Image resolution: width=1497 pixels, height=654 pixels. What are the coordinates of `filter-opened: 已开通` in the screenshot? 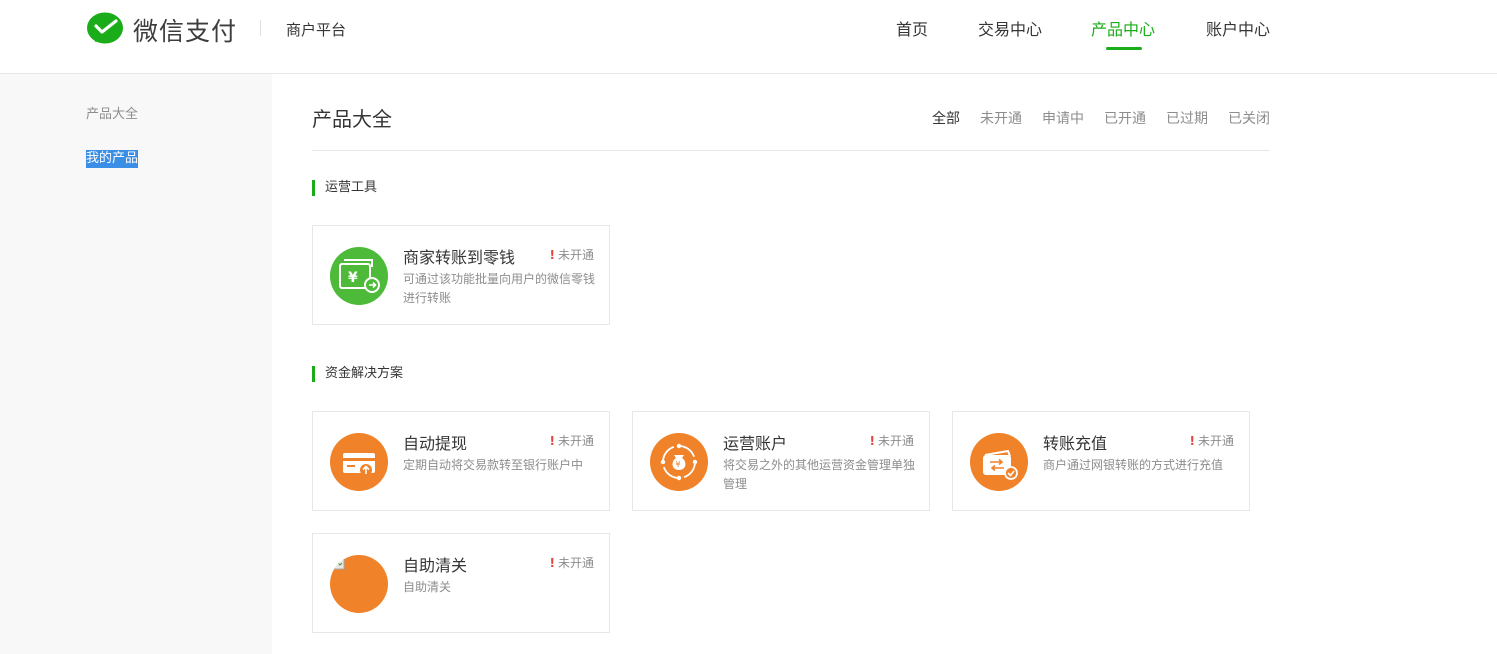 It's located at (1125, 118).